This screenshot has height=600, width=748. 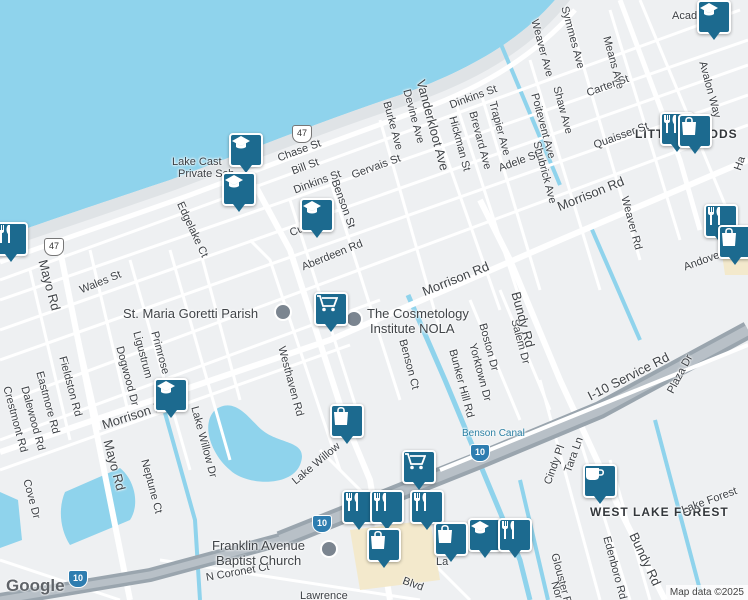 What do you see at coordinates (685, 16) in the screenshot?
I see `street-label: Acad` at bounding box center [685, 16].